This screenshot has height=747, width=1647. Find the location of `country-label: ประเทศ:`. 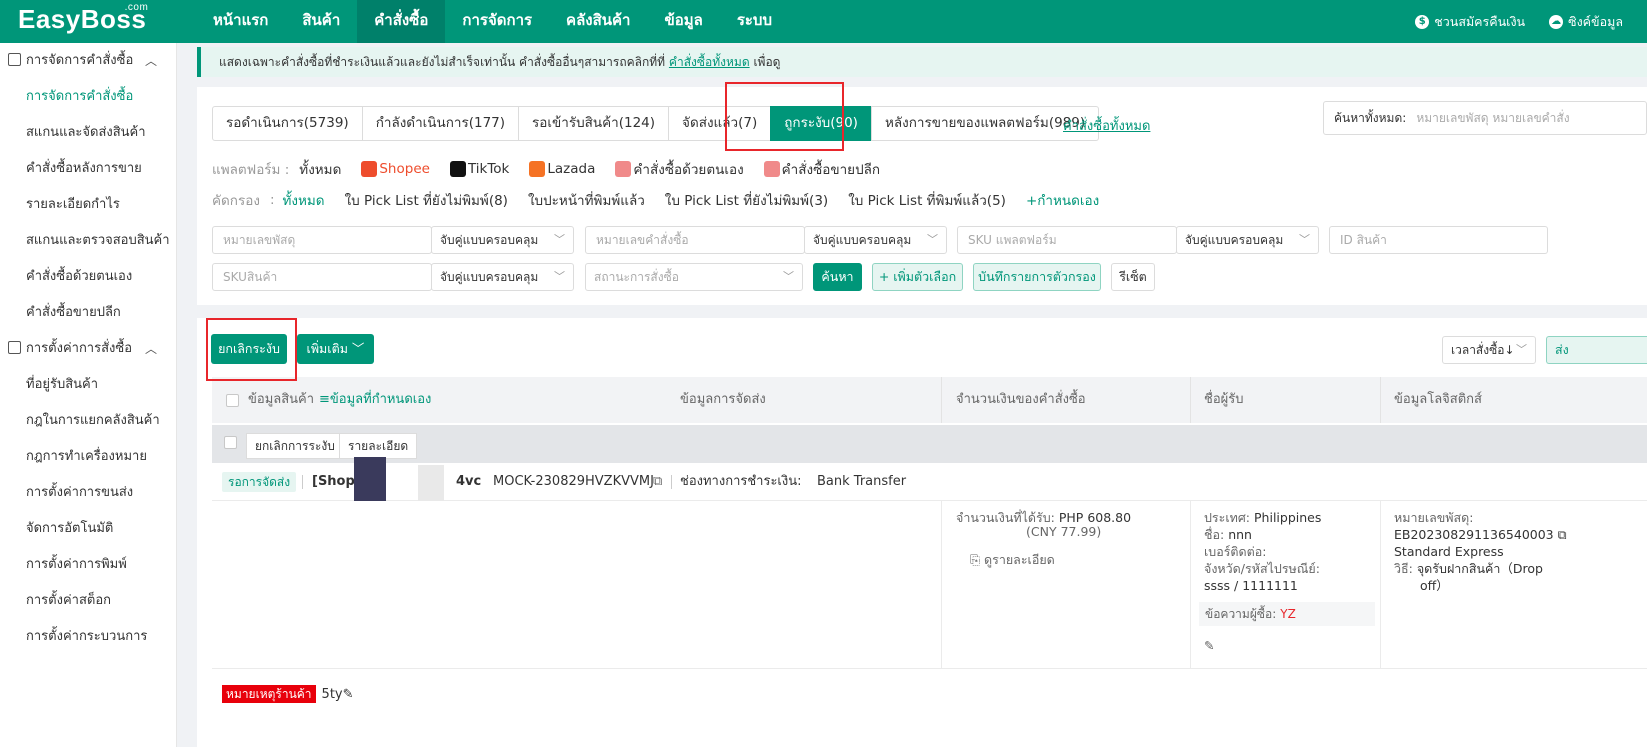

country-label: ประเทศ: is located at coordinates (1227, 517).